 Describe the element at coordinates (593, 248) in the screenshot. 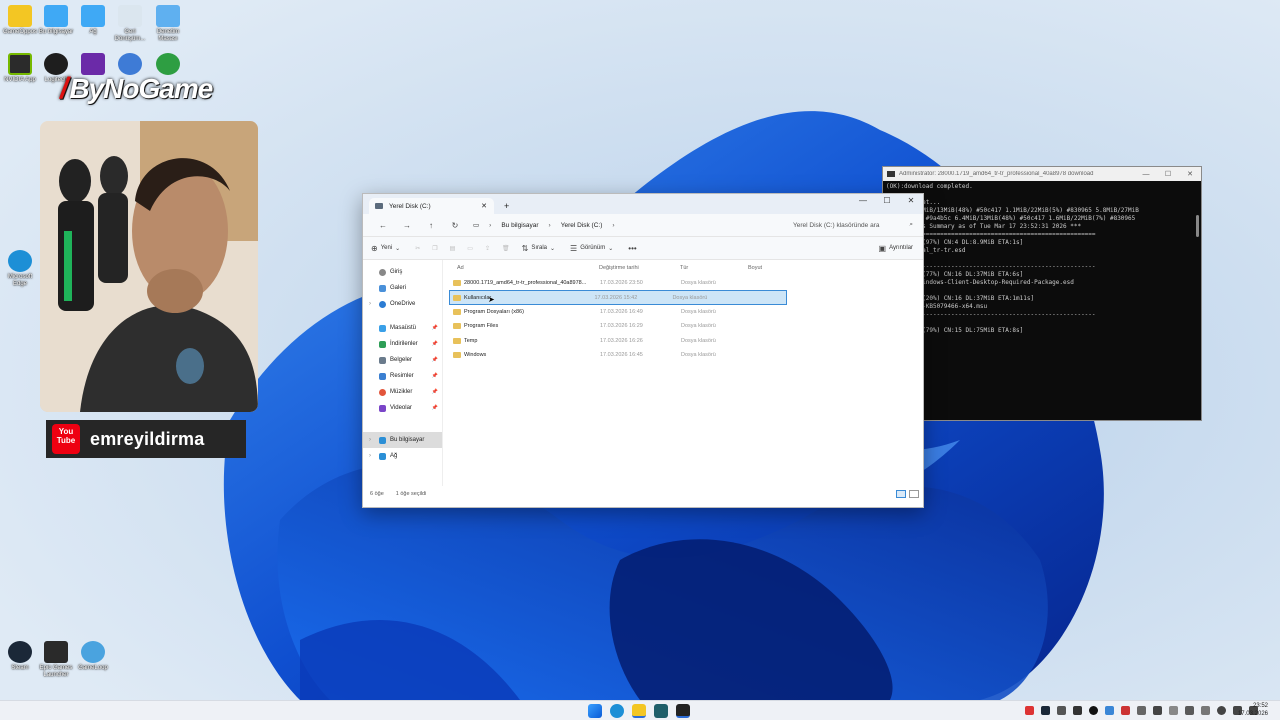

I see `view-button: ☰ Görünüm ⌄` at that location.